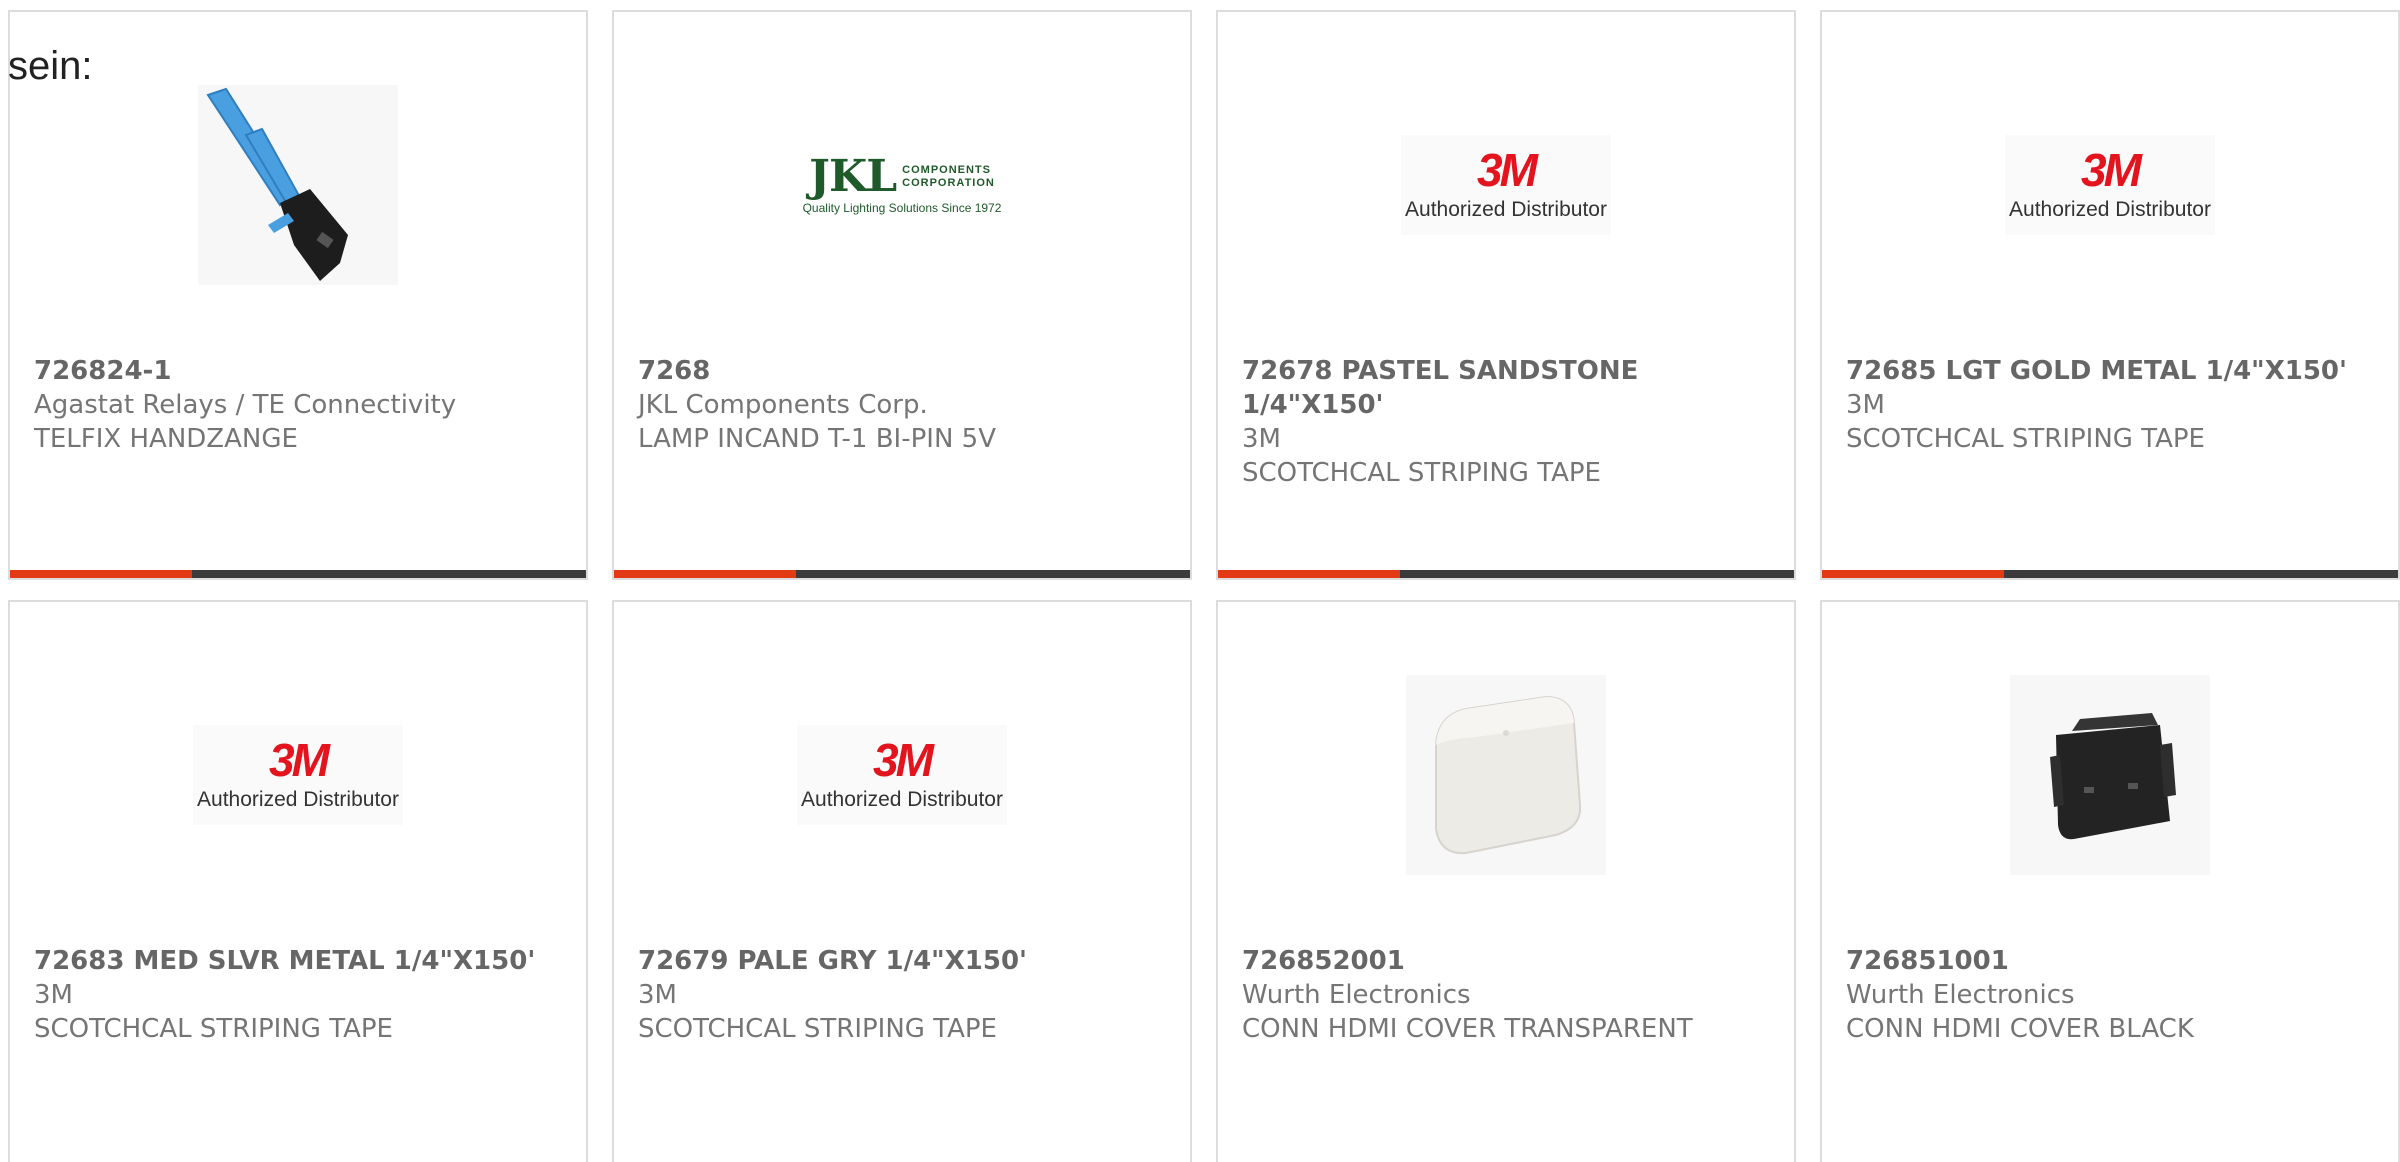  What do you see at coordinates (2020, 1029) in the screenshot?
I see `product-description: CONN HDMI COVER BLACK` at bounding box center [2020, 1029].